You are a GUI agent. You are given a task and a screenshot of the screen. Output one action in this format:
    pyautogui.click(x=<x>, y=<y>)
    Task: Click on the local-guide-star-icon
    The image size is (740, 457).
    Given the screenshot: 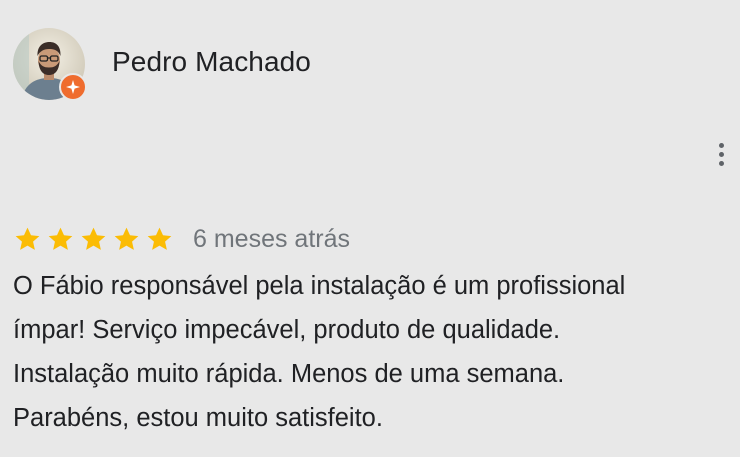 What is the action you would take?
    pyautogui.click(x=73, y=87)
    